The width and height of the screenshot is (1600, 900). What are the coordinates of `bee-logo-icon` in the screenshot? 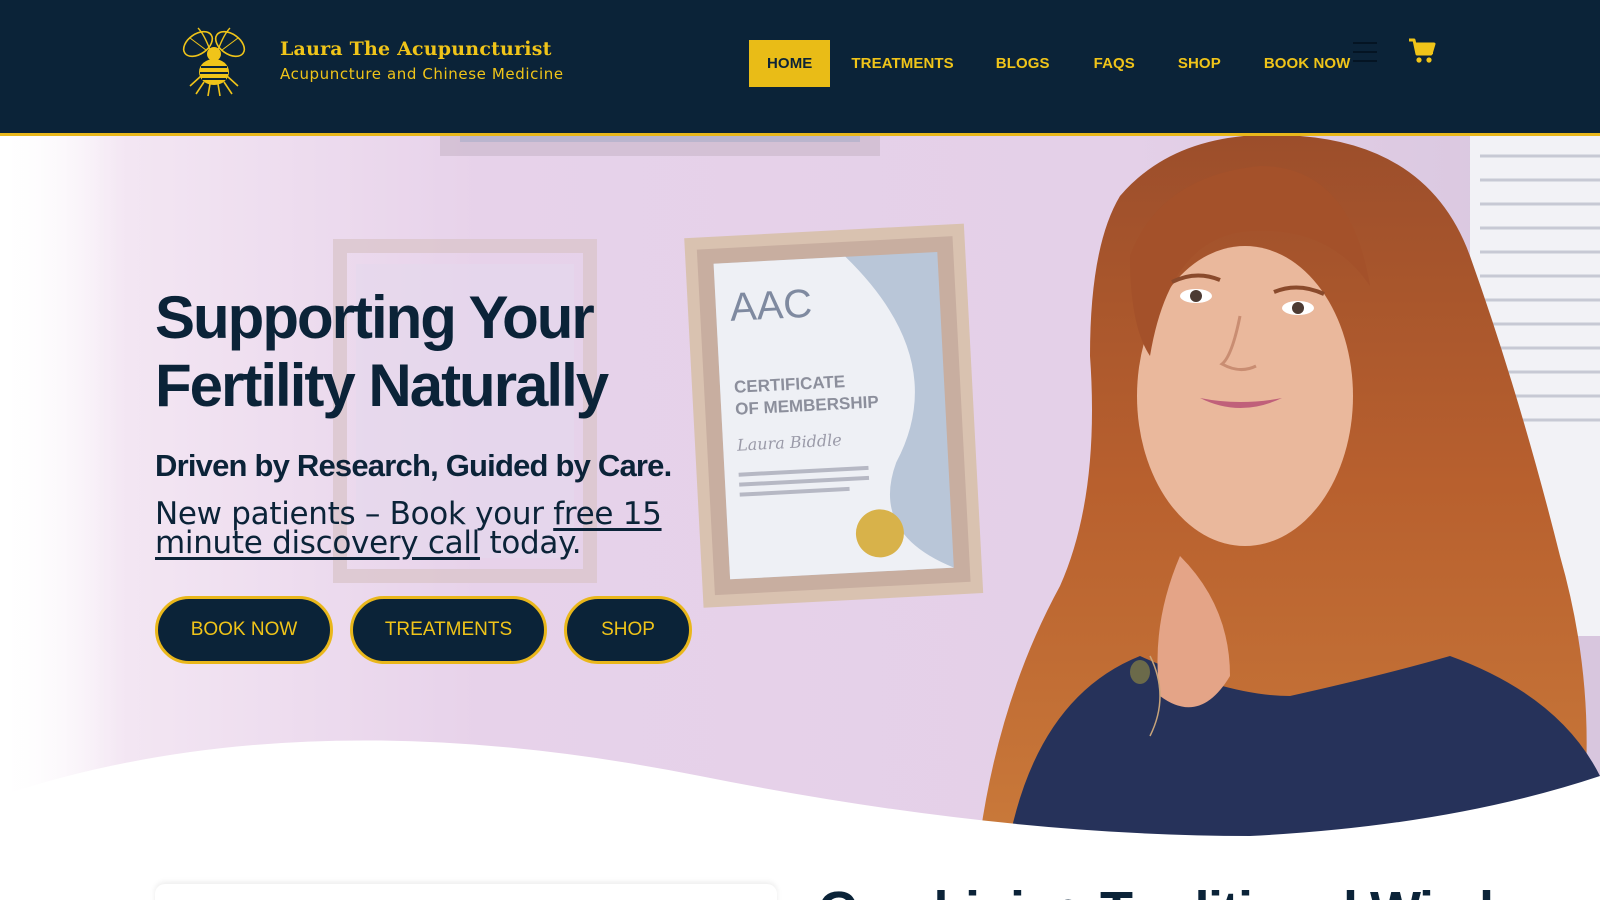 It's located at (214, 62).